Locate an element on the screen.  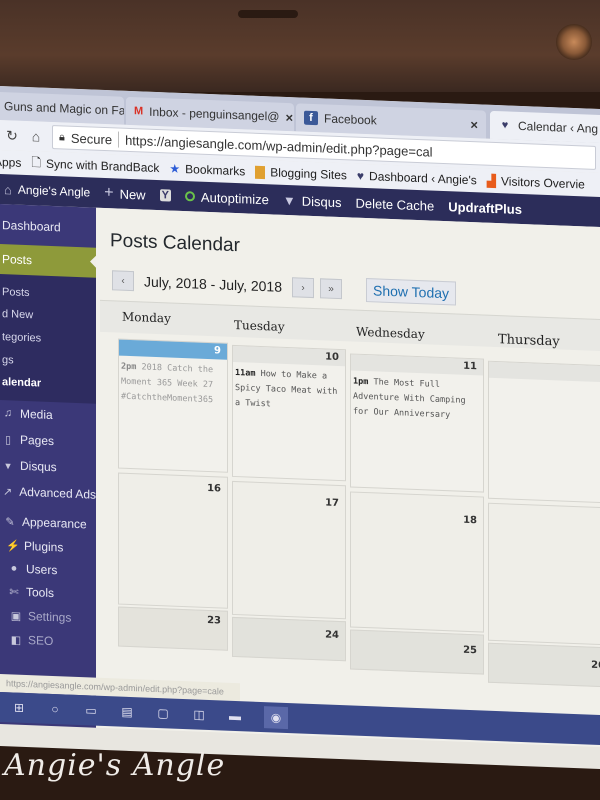
new-label: New is located at coordinates (132, 194).